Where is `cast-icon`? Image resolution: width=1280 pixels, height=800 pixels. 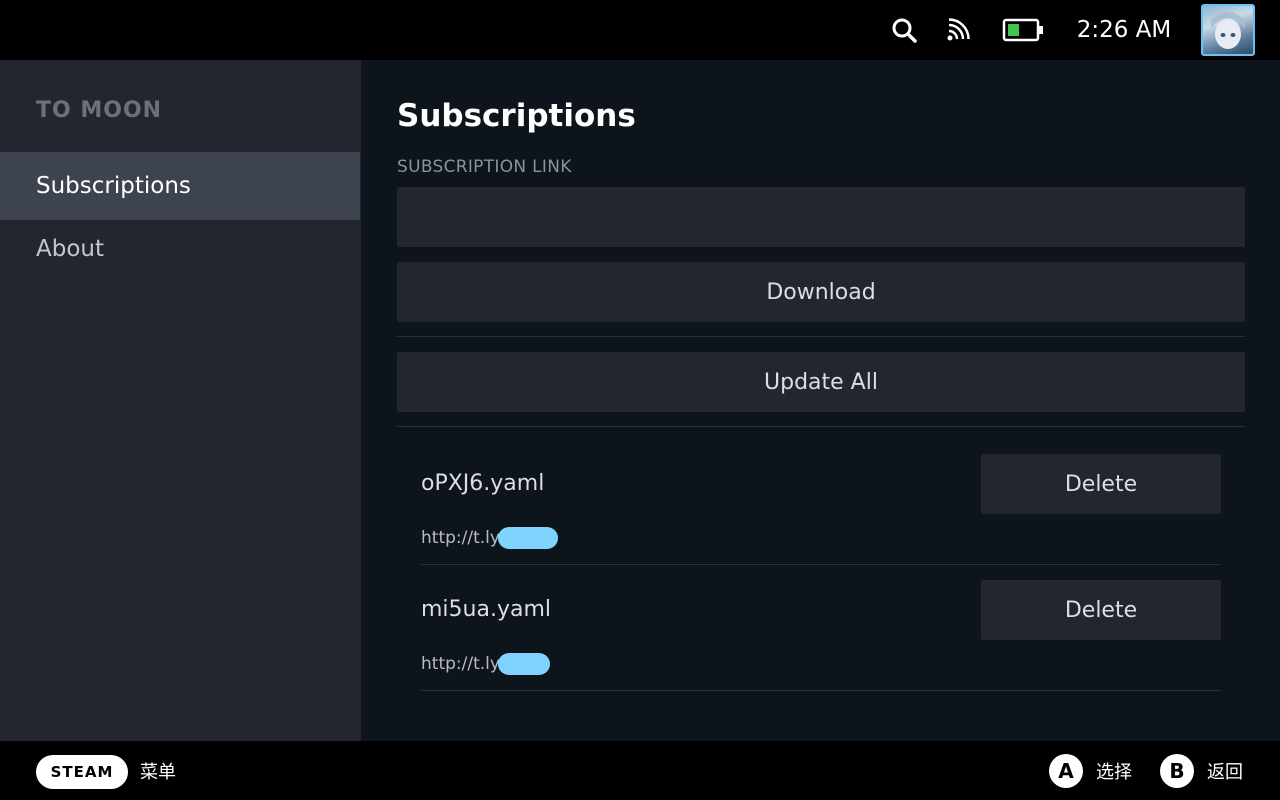 cast-icon is located at coordinates (958, 30).